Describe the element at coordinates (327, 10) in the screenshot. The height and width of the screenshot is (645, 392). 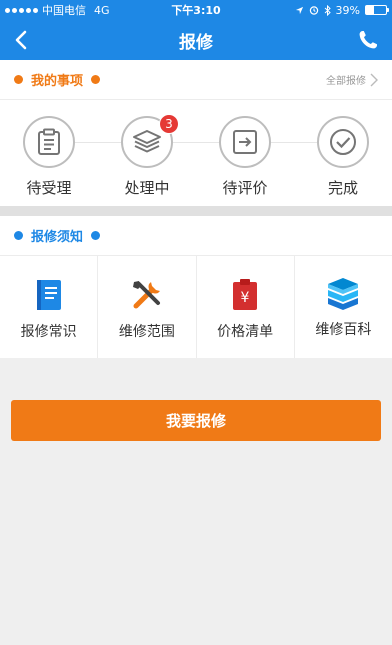
I see `bluetooth-icon` at that location.